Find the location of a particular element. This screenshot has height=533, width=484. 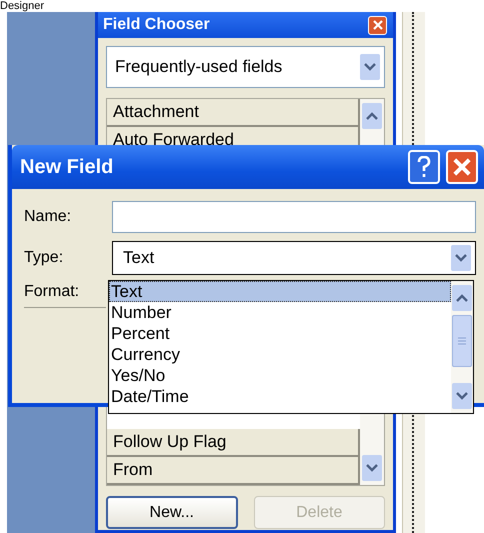

name-label: Name: is located at coordinates (48, 217).